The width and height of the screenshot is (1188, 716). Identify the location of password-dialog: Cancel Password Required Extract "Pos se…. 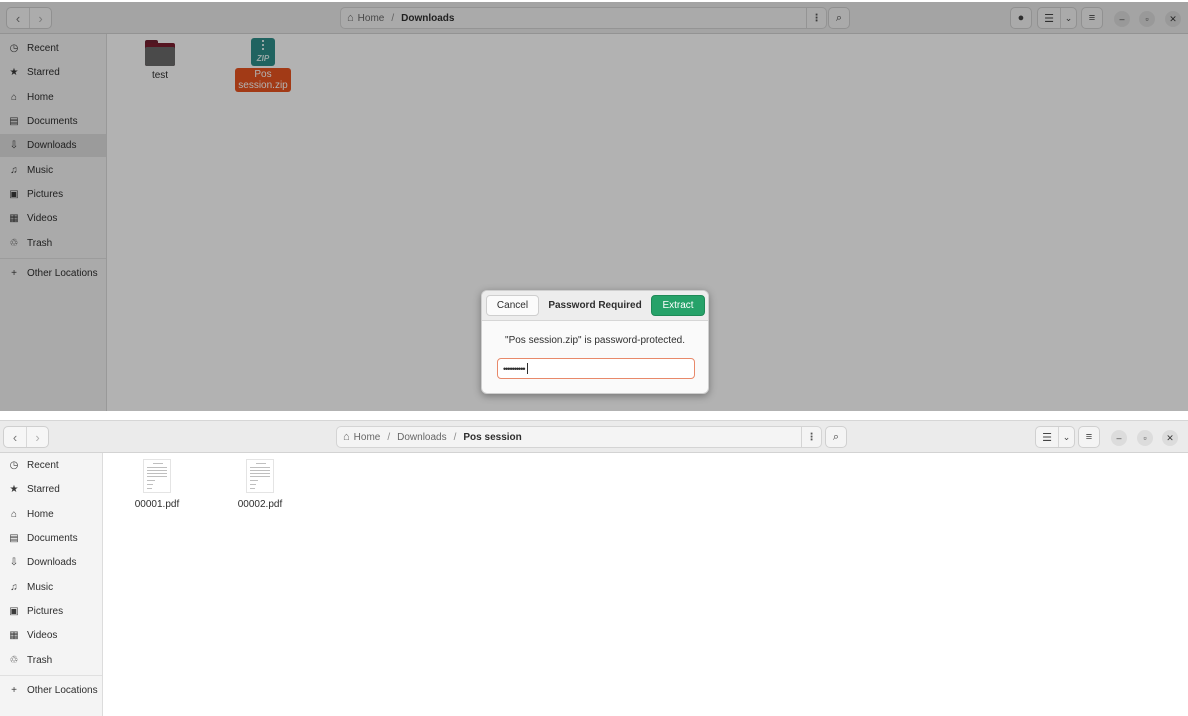
(595, 342).